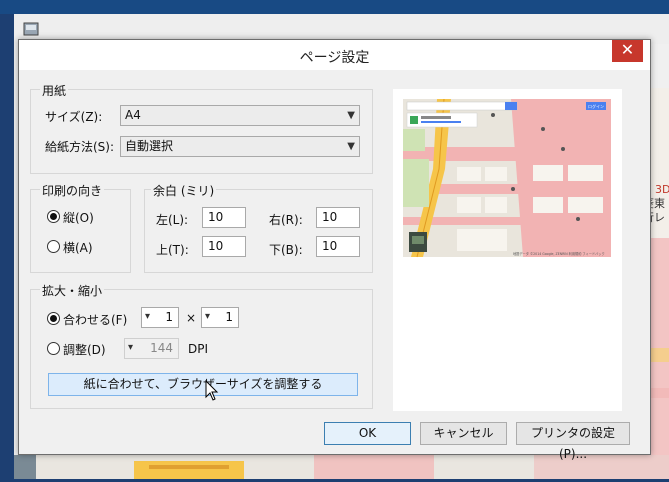  Describe the element at coordinates (78, 247) in the screenshot. I see `landscape-label: 横(A)` at that location.